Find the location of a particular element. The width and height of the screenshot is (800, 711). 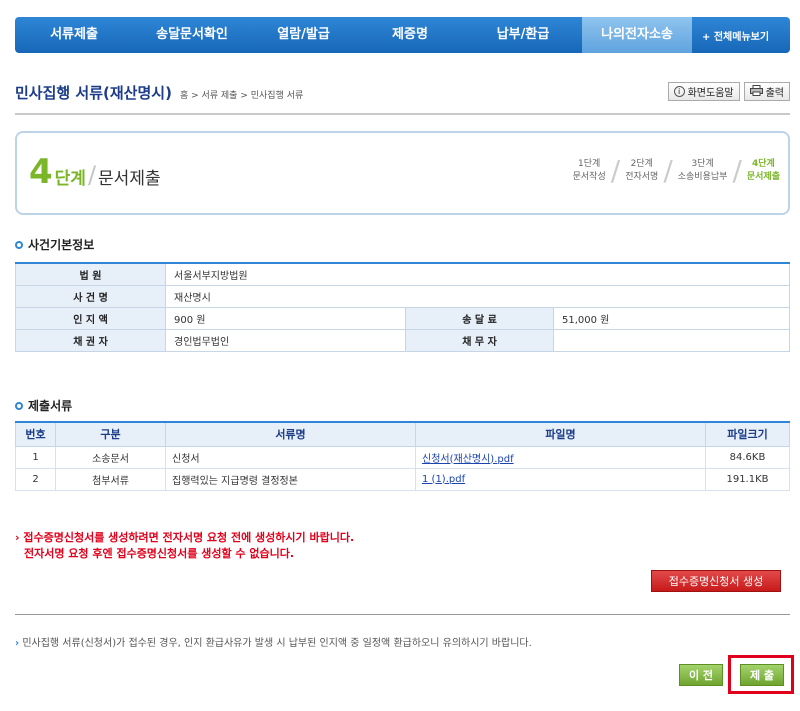

doc-no: 1 is located at coordinates (35, 457).